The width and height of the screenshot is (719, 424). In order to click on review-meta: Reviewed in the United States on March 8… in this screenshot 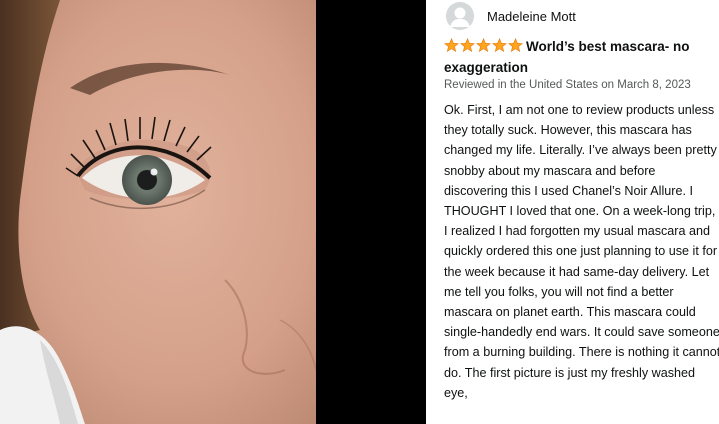, I will do `click(567, 85)`.